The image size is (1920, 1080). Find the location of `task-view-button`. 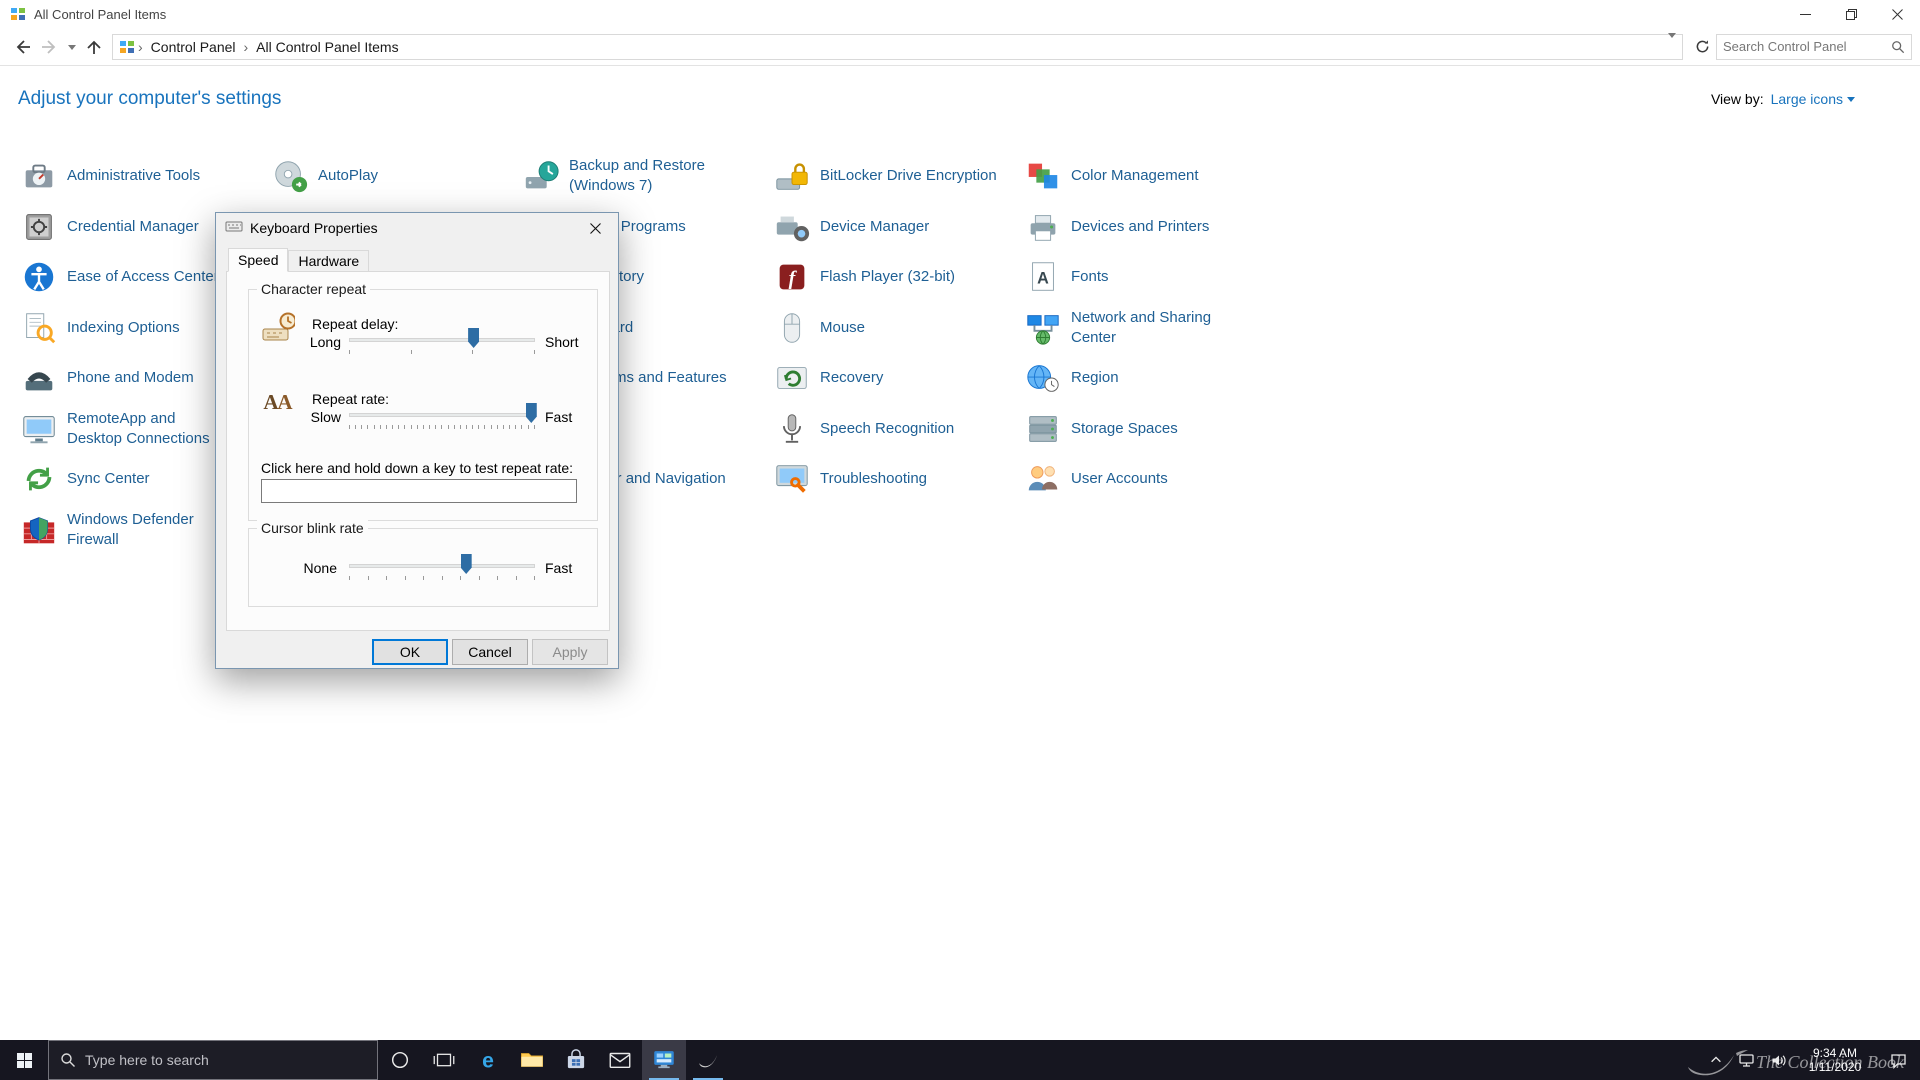

task-view-button is located at coordinates (444, 1060).